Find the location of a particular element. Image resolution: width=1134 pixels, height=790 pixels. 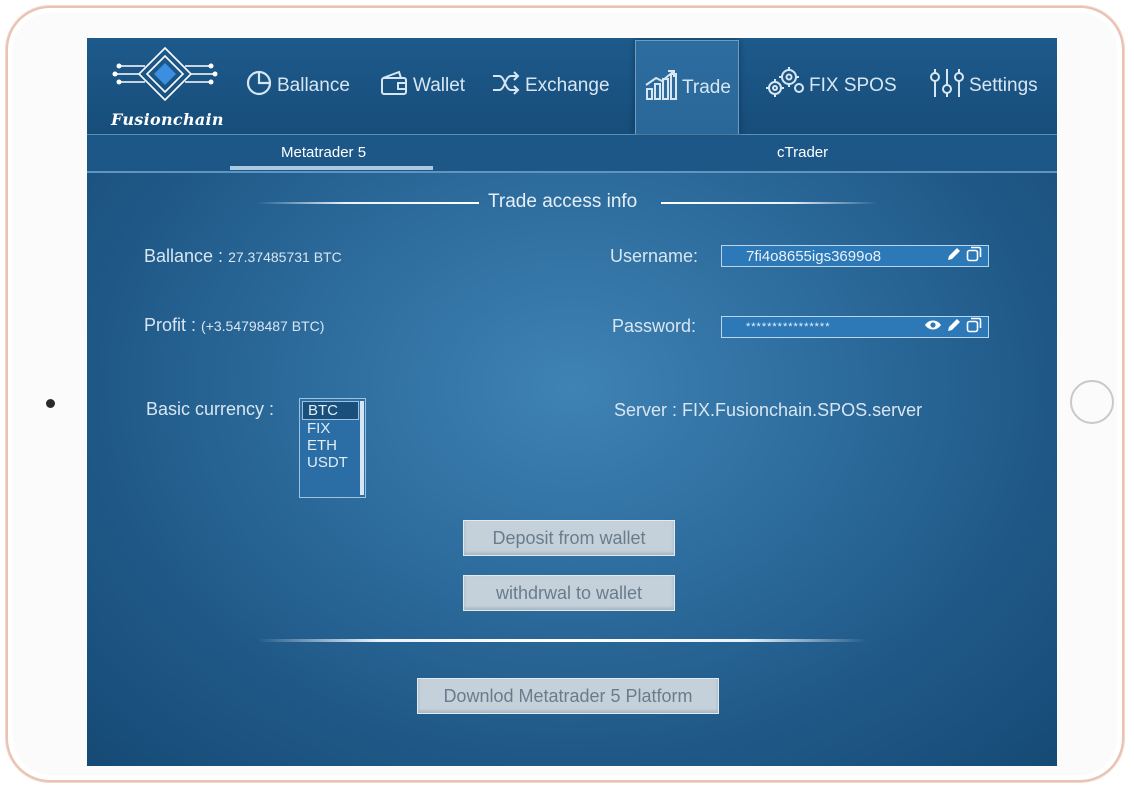

password-field: **************** is located at coordinates (855, 327).